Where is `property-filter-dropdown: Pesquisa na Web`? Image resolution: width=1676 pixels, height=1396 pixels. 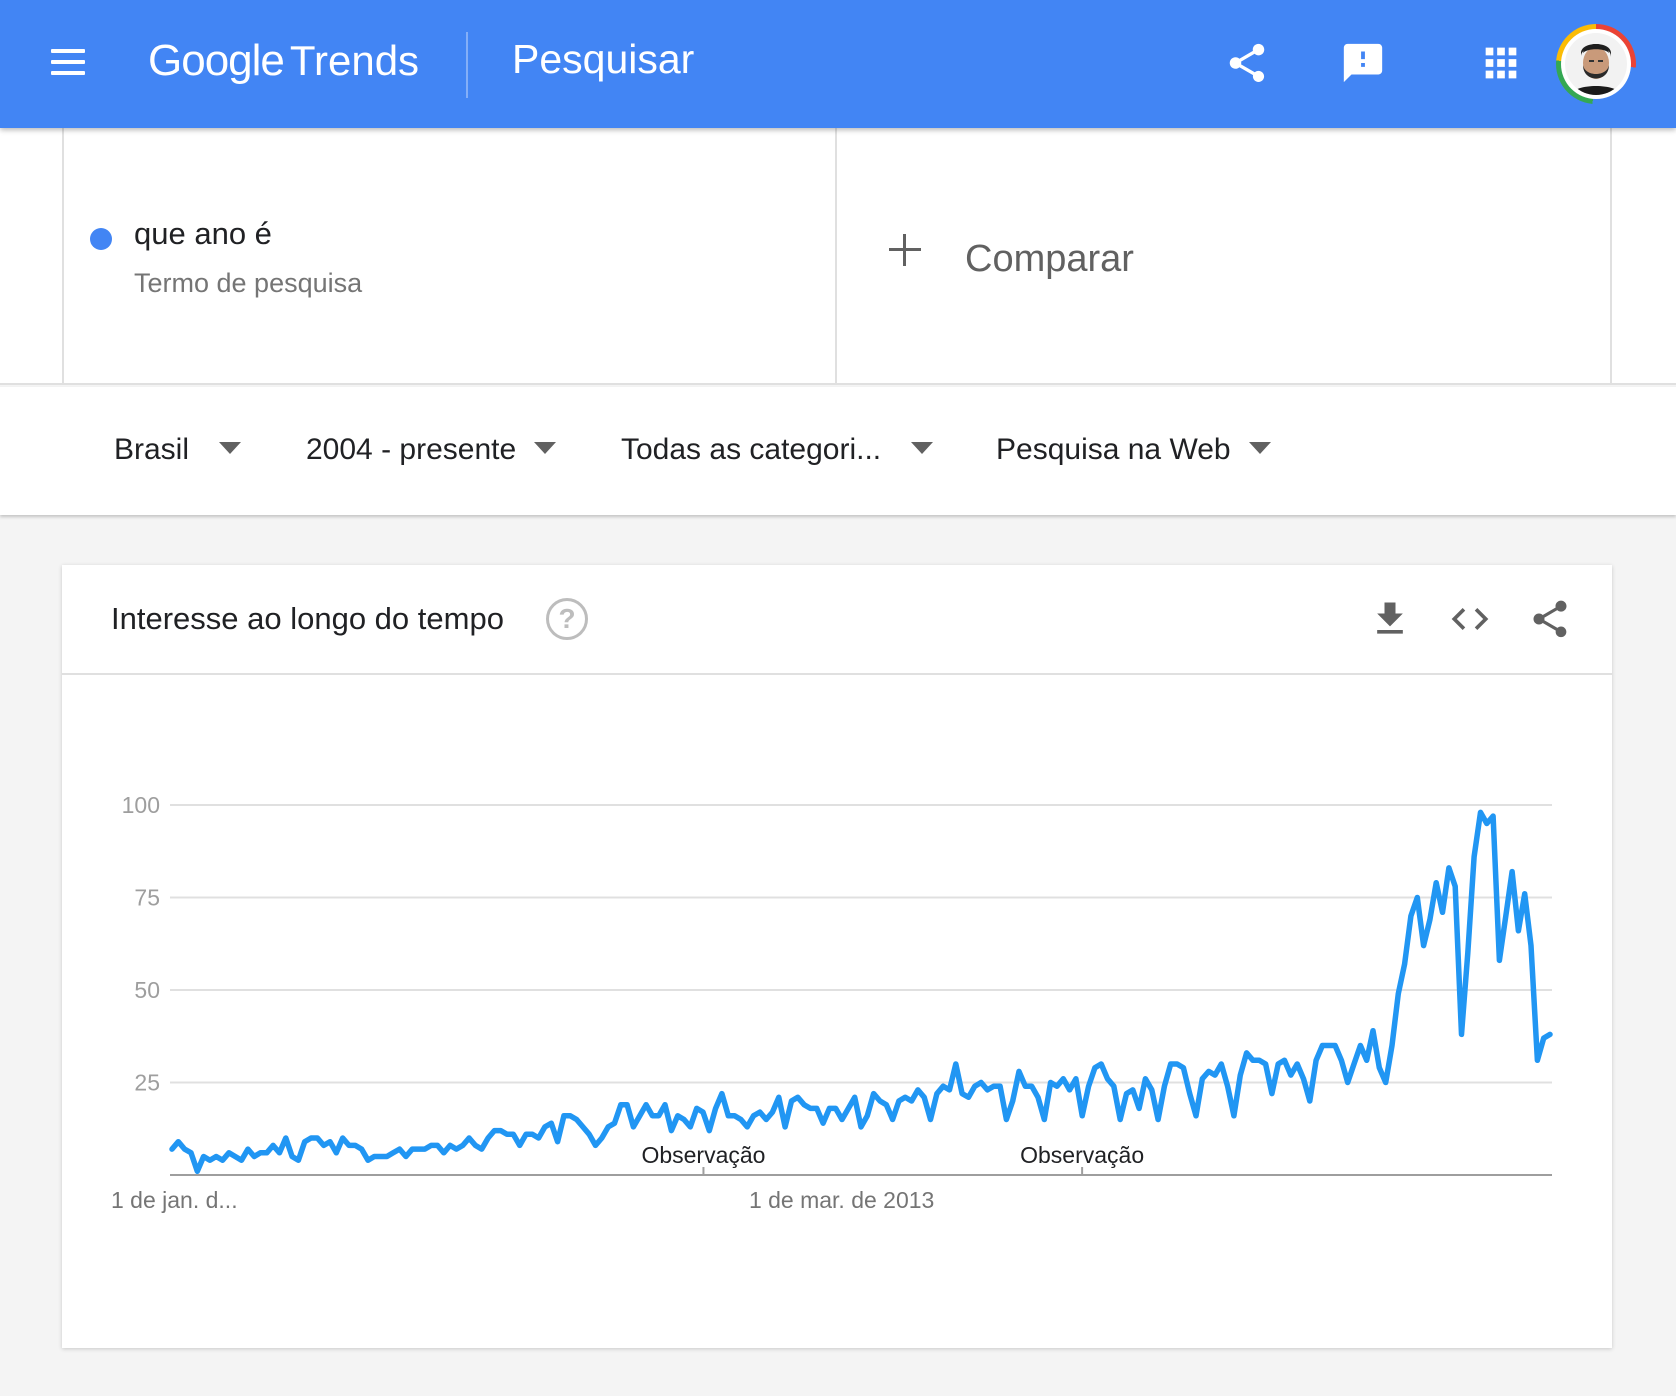
property-filter-dropdown: Pesquisa na Web is located at coordinates (1133, 453).